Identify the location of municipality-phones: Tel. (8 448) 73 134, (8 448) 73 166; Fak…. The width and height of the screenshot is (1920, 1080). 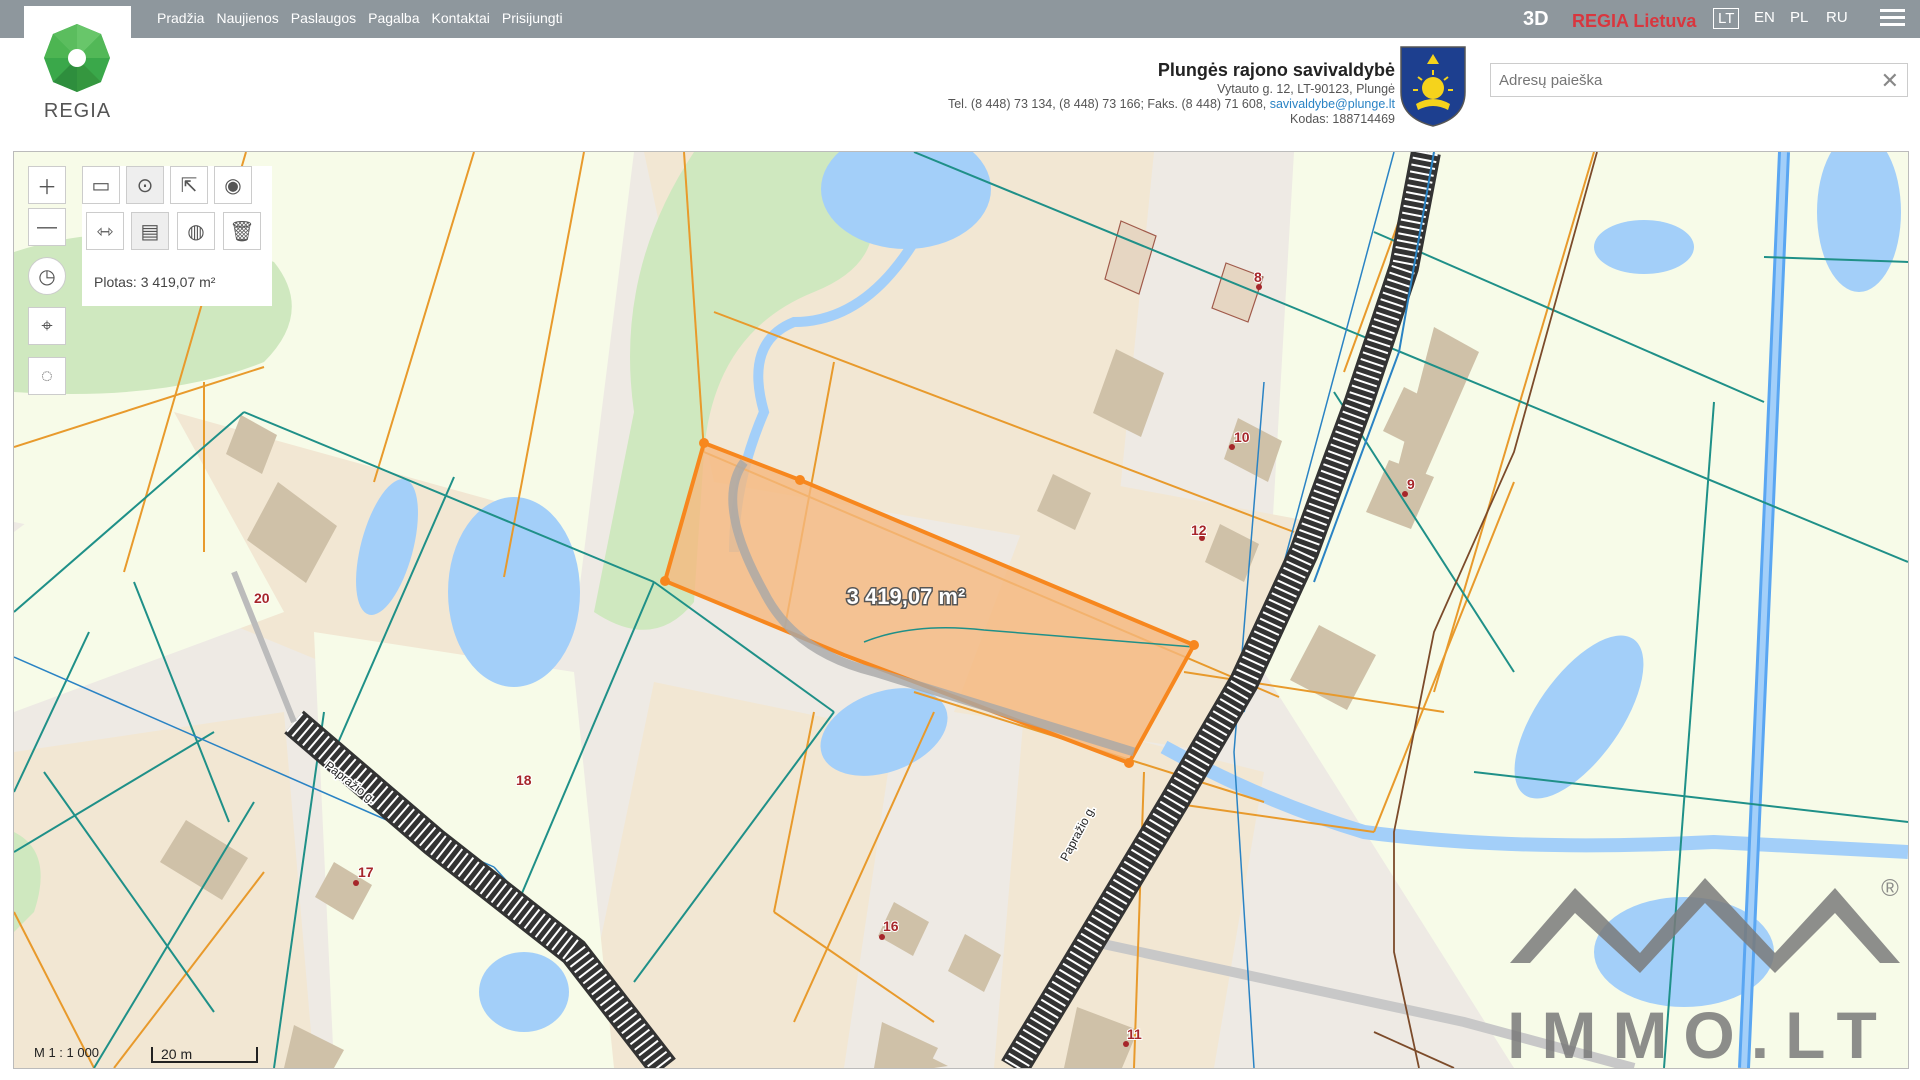
(1107, 104).